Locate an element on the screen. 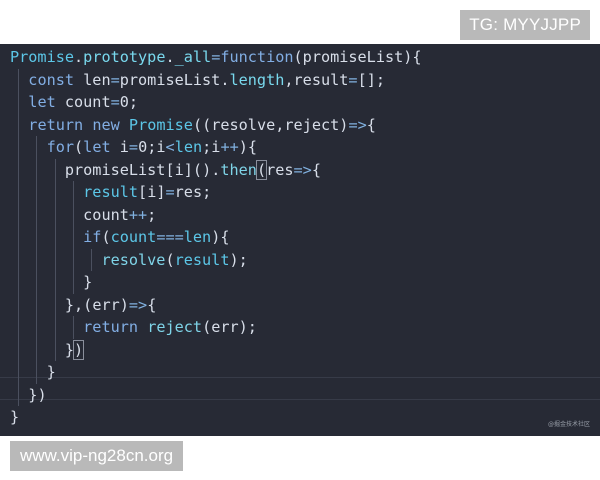 This screenshot has height=480, width=600. token-param: reject is located at coordinates (312, 124).